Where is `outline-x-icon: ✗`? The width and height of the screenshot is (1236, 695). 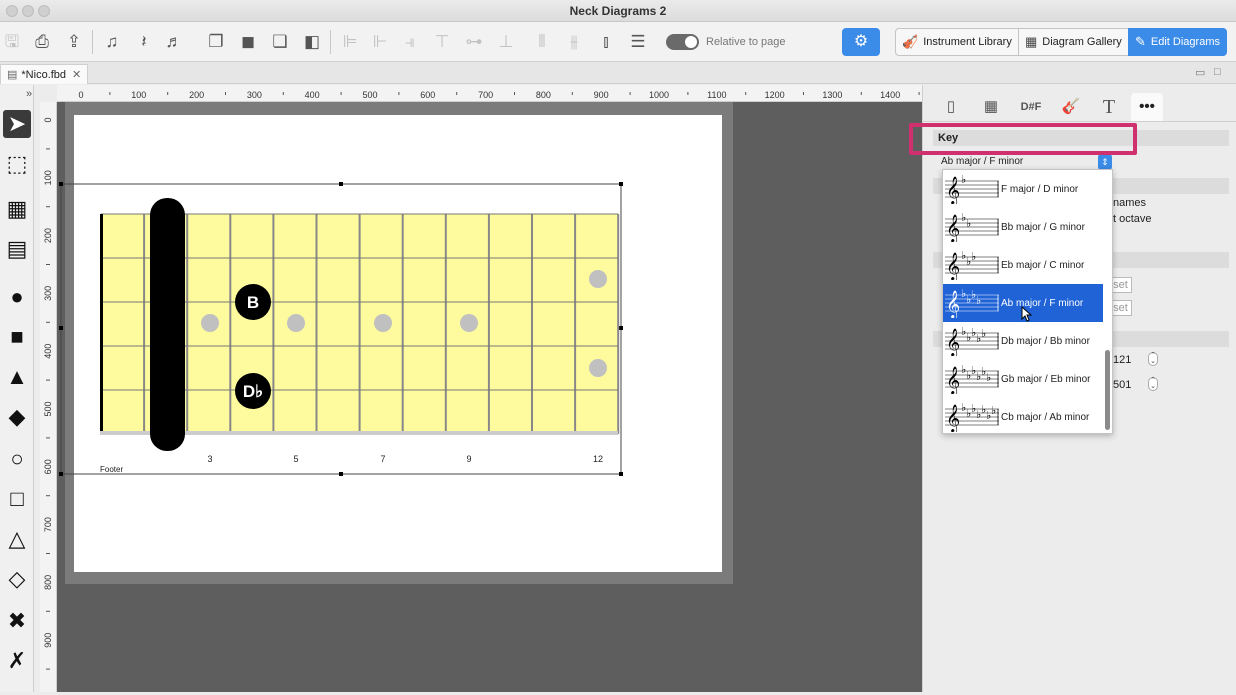
outline-x-icon: ✗ is located at coordinates (17, 661).